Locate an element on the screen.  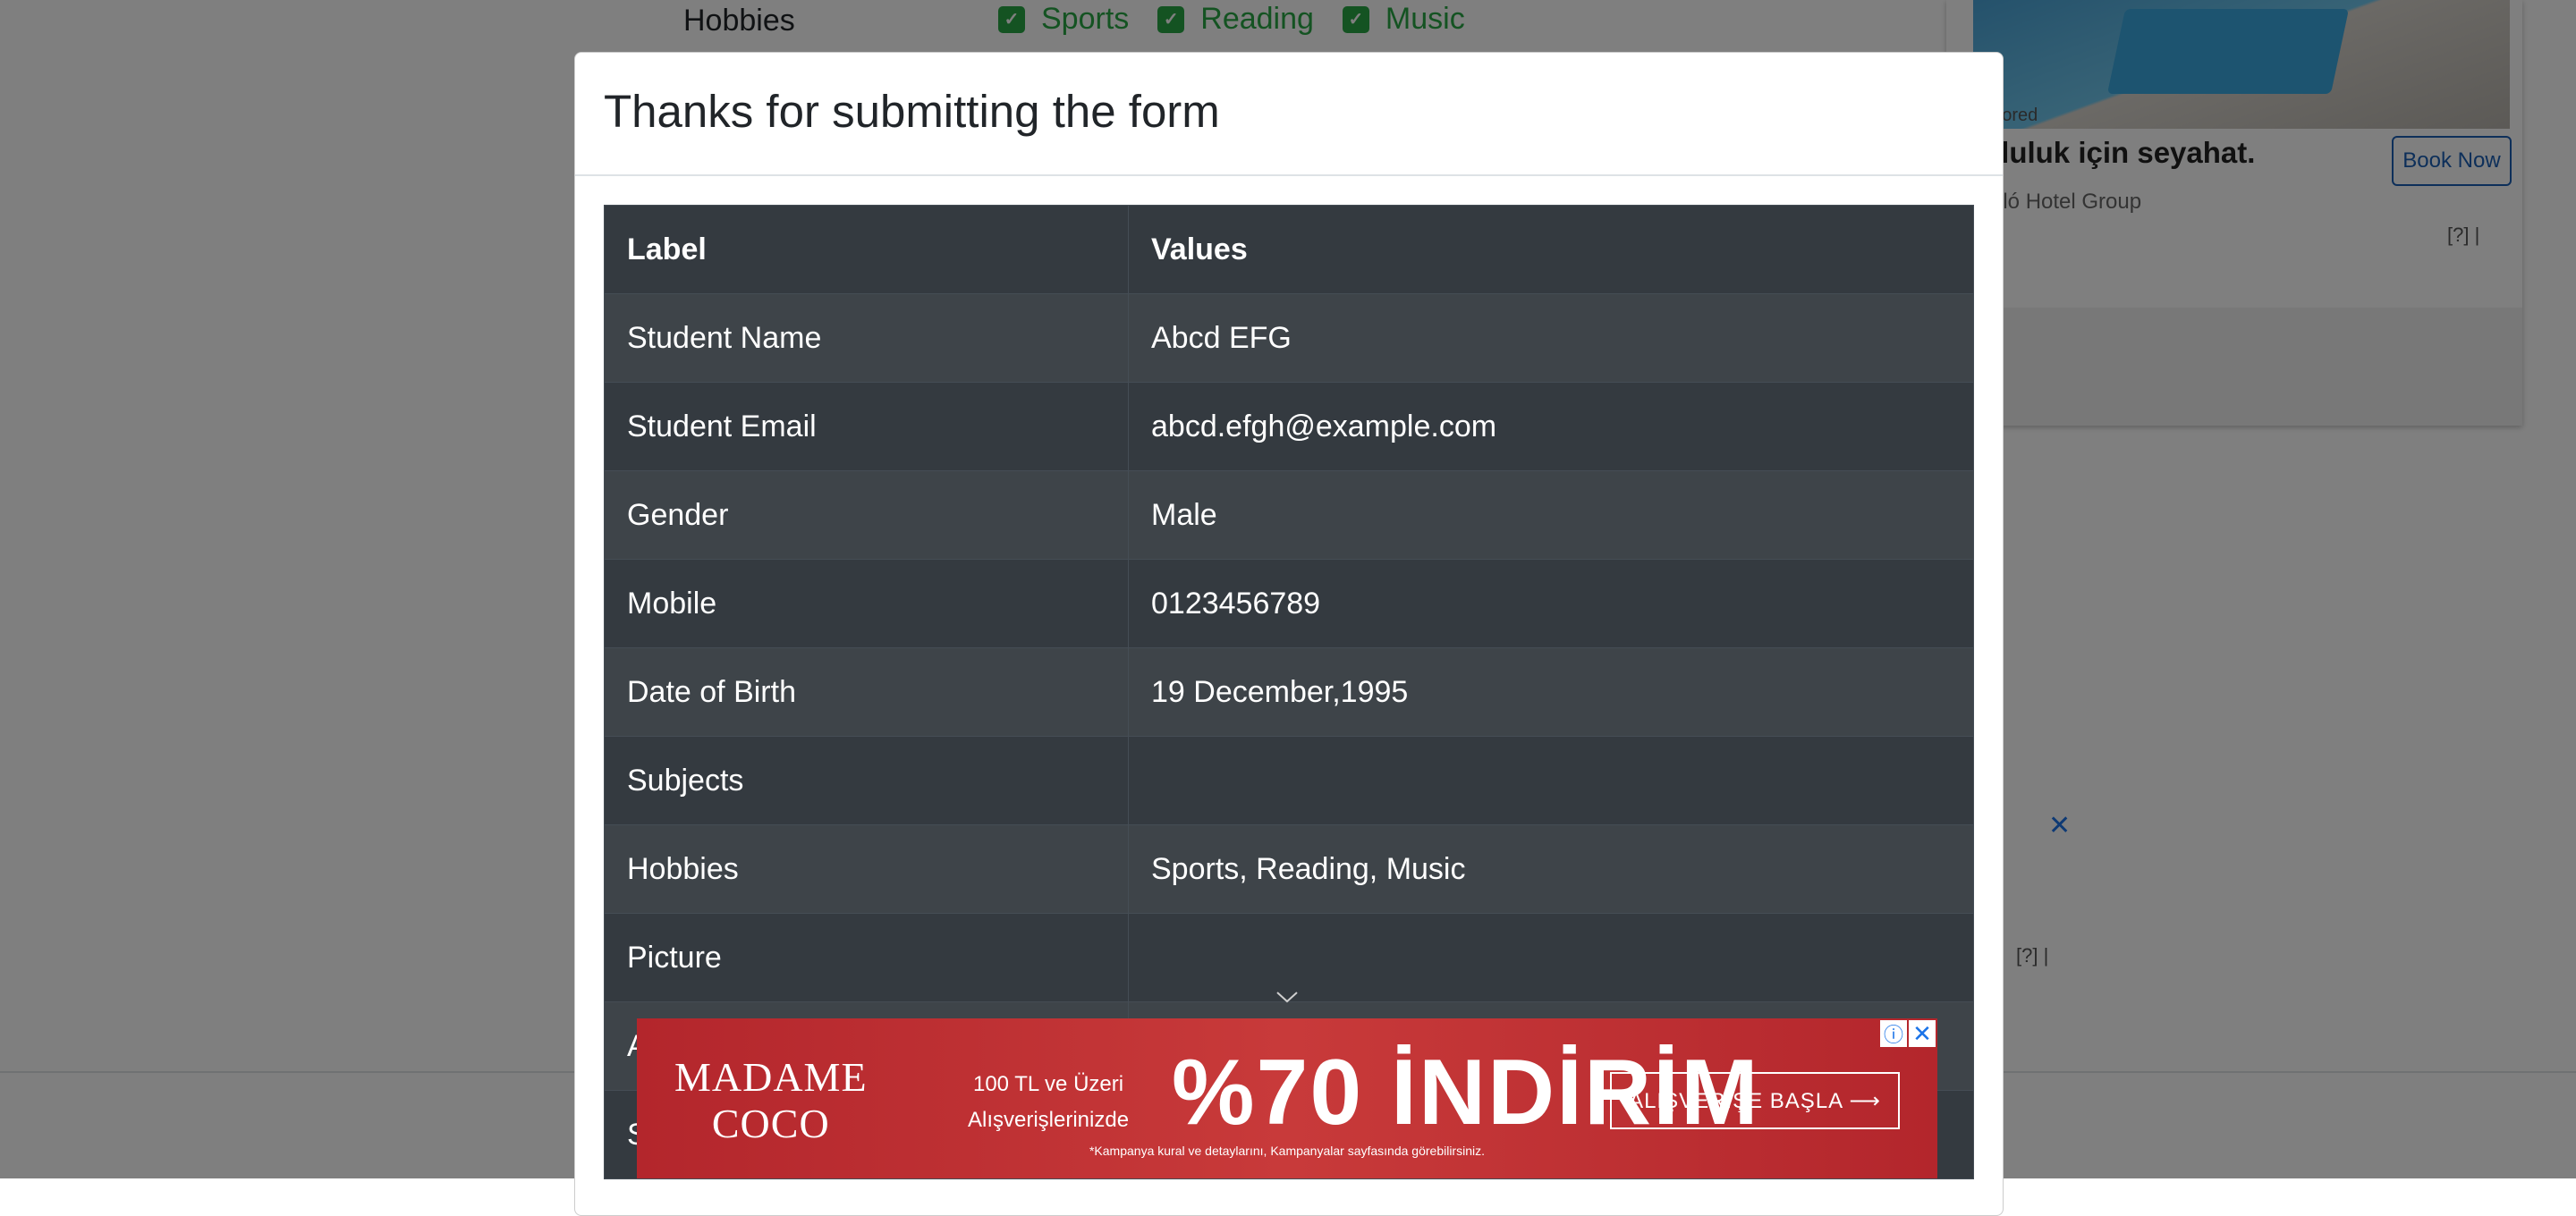
row-value: 19 December,1995 is located at coordinates (1551, 692).